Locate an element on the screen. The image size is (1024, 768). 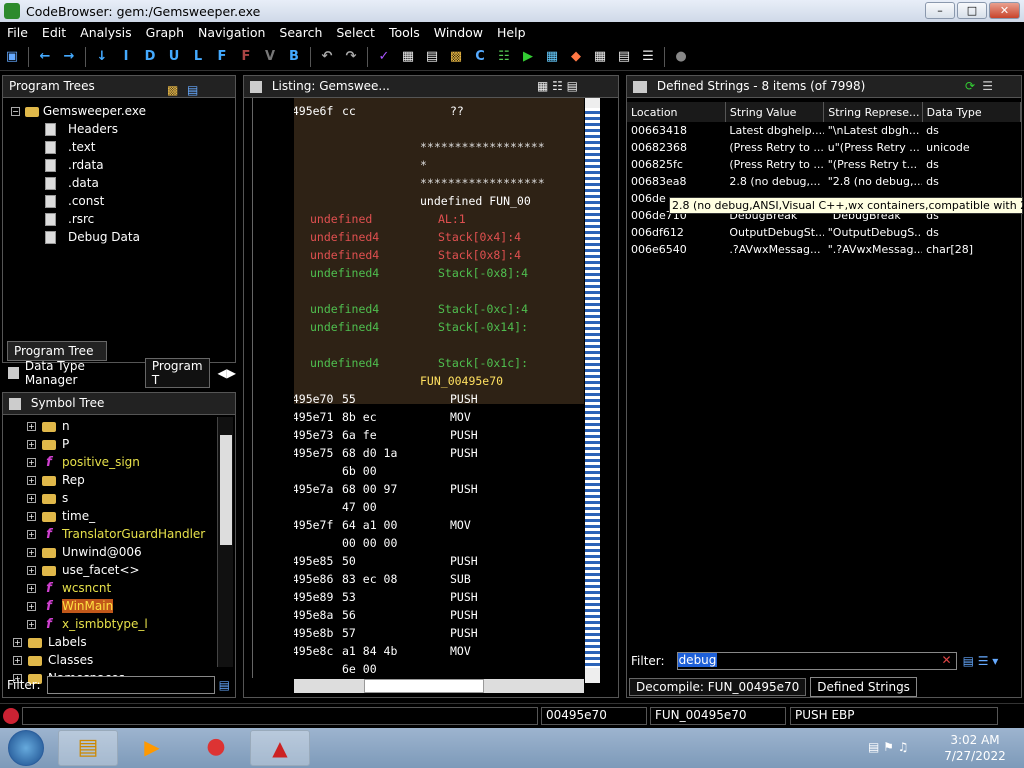
bytes-icon: ▤ is located at coordinates (432, 57).